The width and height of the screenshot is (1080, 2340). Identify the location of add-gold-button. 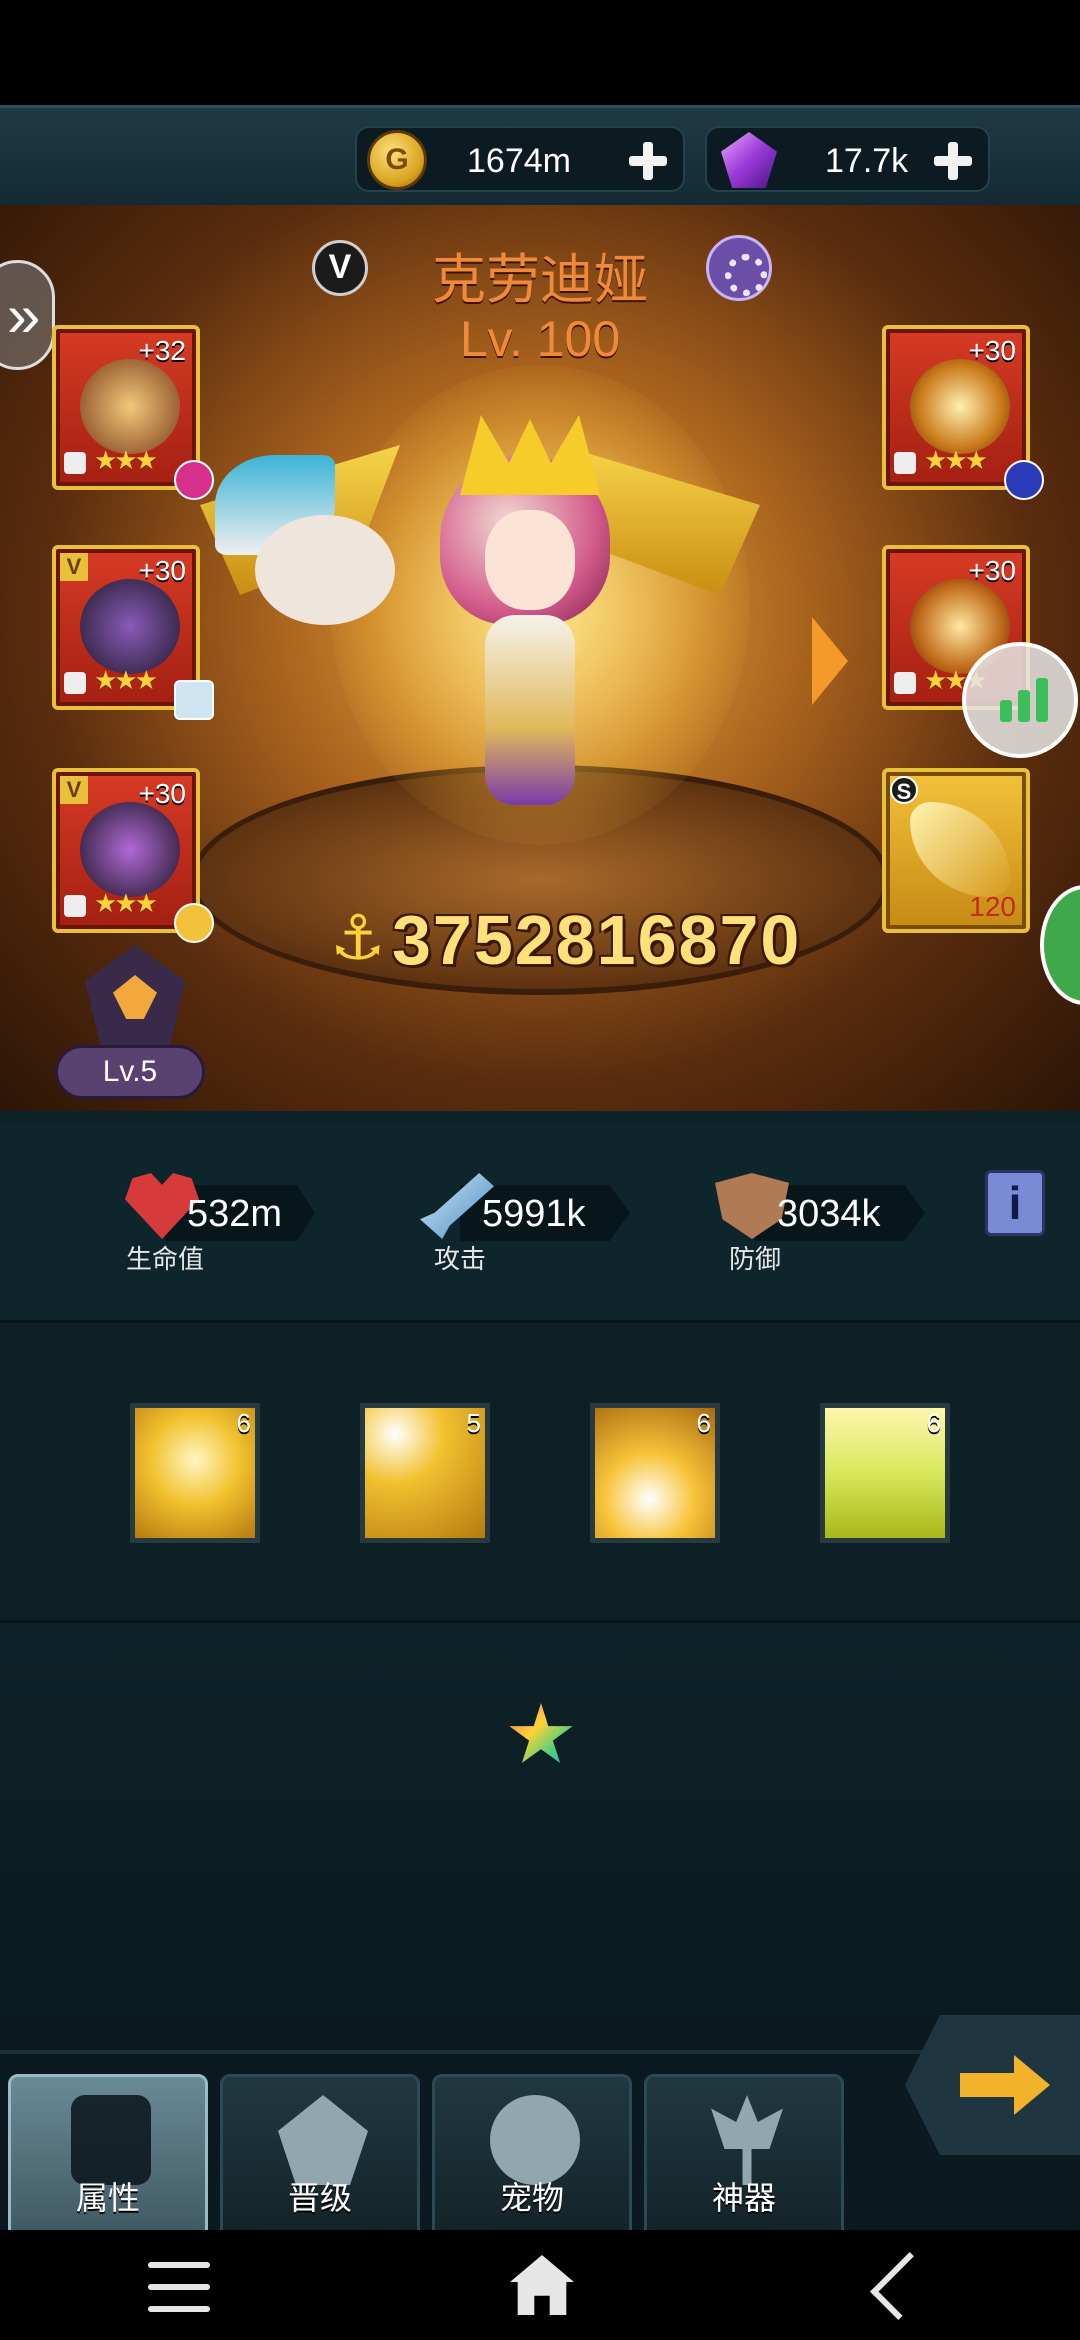
(648, 161).